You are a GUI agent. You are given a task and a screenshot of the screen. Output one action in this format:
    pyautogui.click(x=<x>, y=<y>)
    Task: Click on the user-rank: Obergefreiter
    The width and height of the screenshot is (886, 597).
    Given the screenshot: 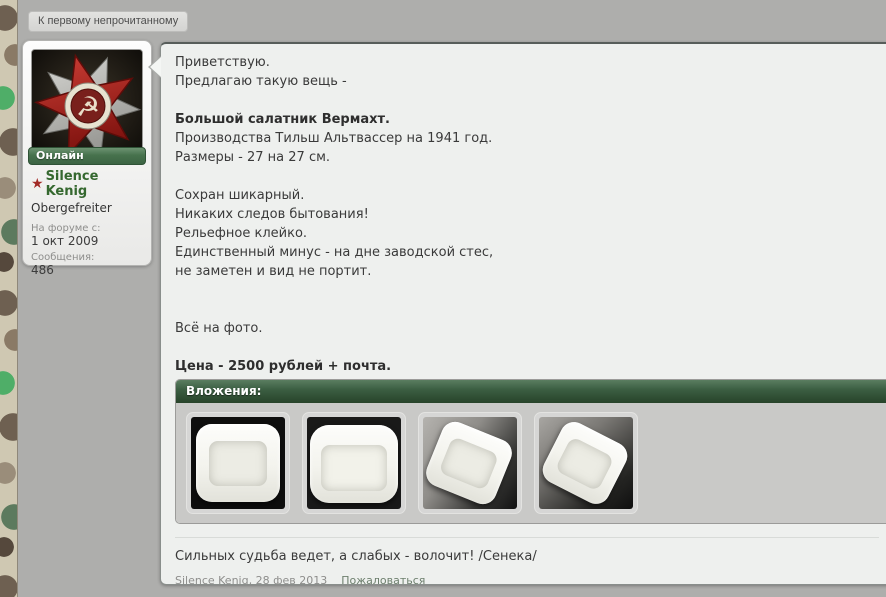 What is the action you would take?
    pyautogui.click(x=71, y=208)
    